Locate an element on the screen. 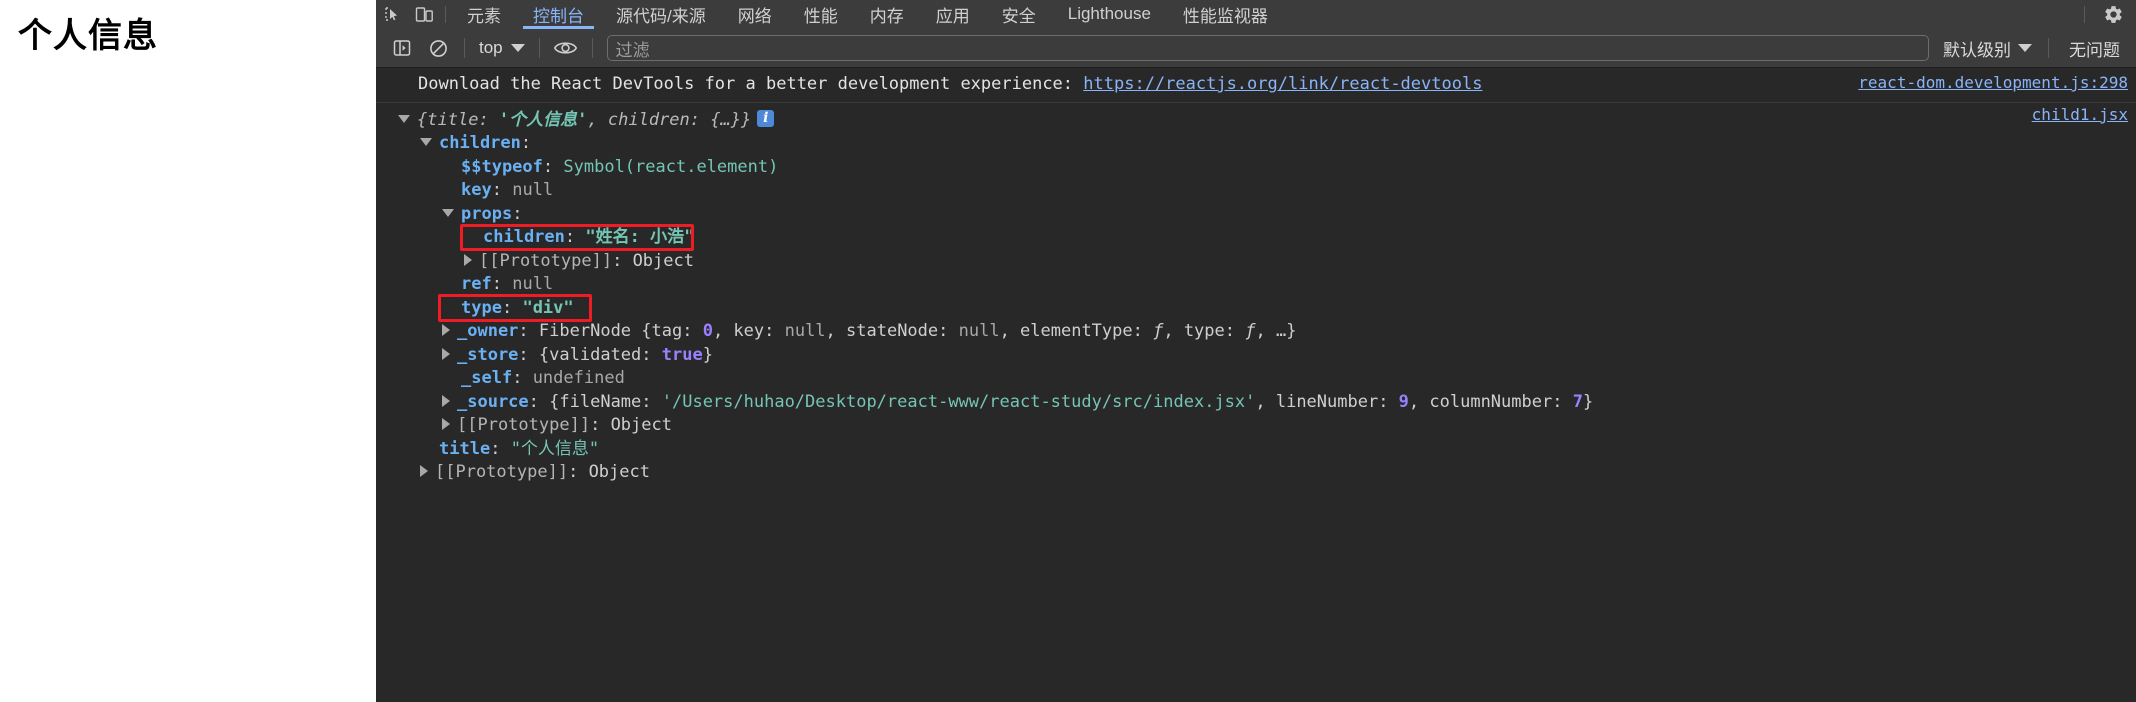  tree-key: title is located at coordinates (465, 448).